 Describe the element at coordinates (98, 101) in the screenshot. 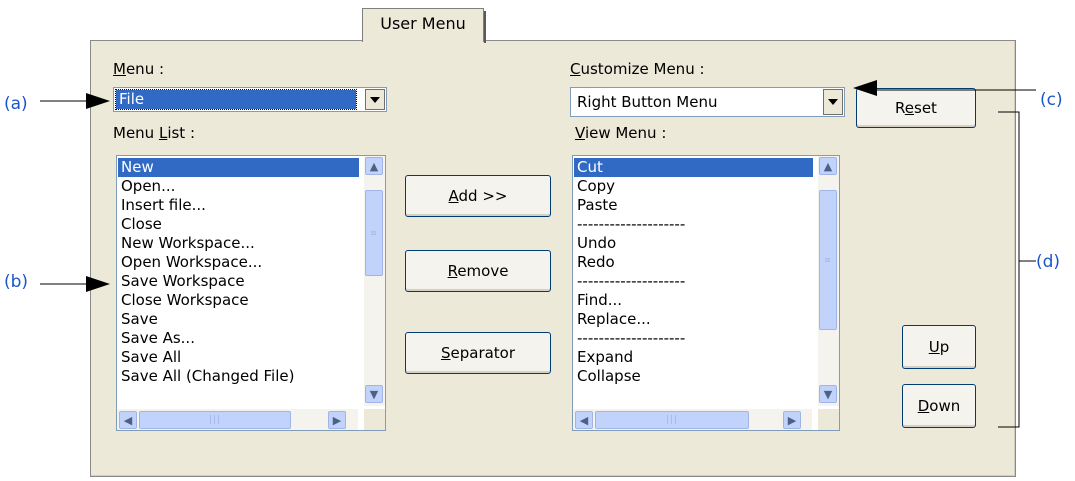

I see `arrow-a-icon` at that location.